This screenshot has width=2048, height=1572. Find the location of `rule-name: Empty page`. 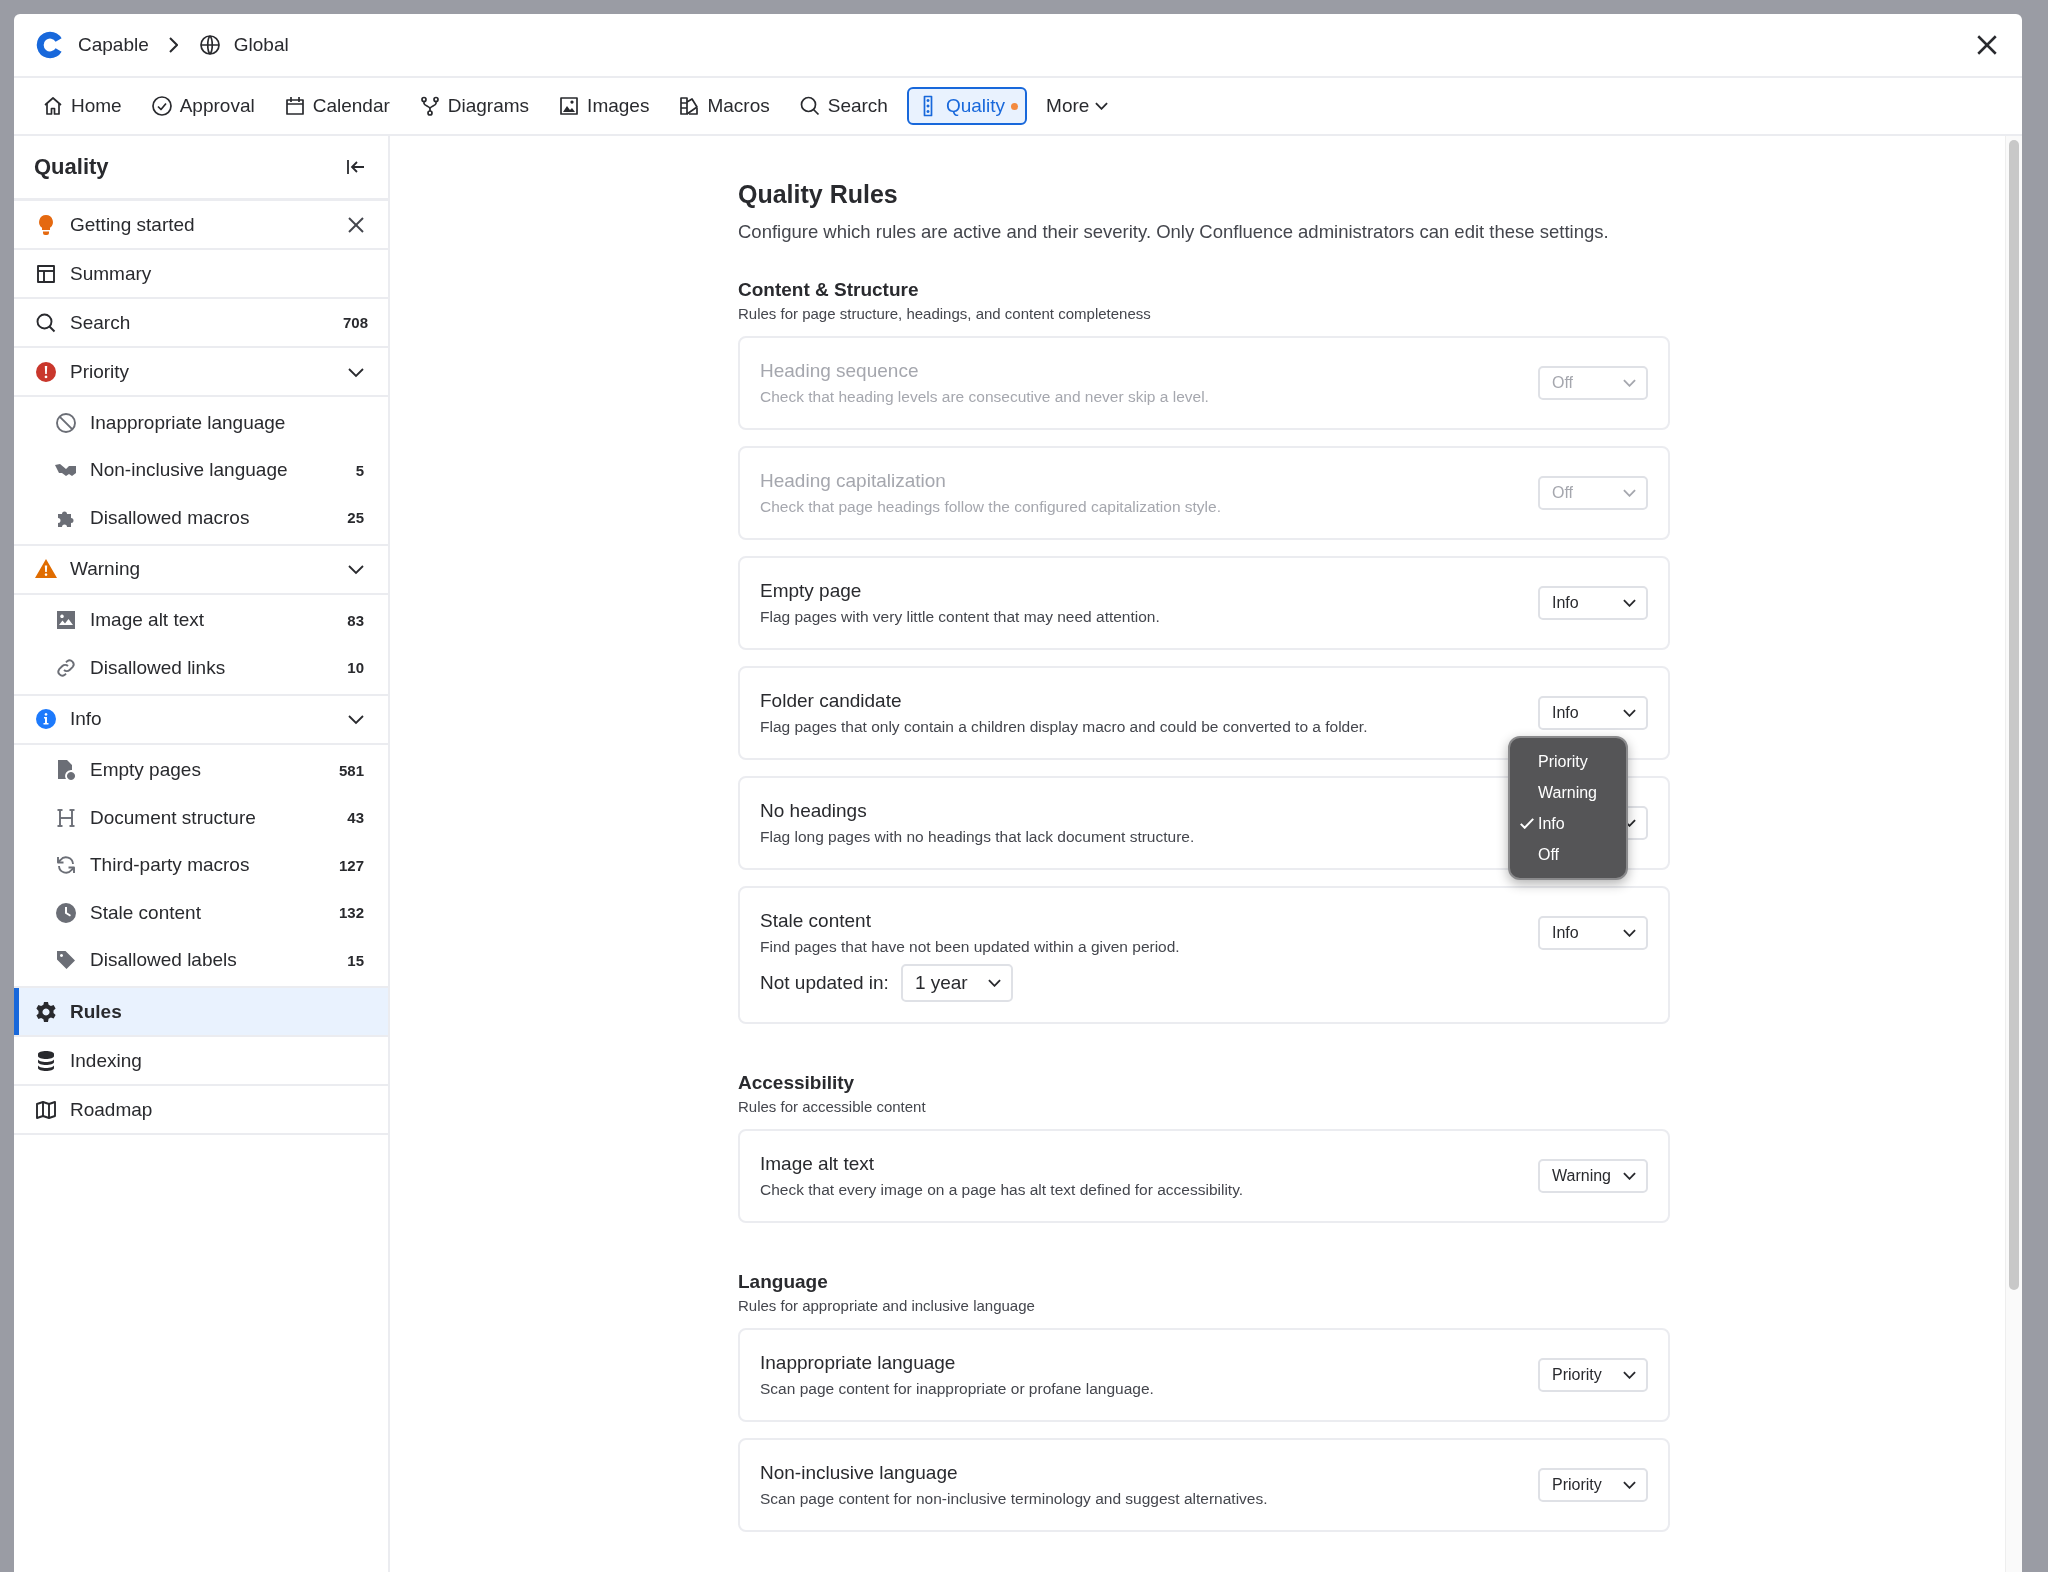

rule-name: Empty page is located at coordinates (811, 591).